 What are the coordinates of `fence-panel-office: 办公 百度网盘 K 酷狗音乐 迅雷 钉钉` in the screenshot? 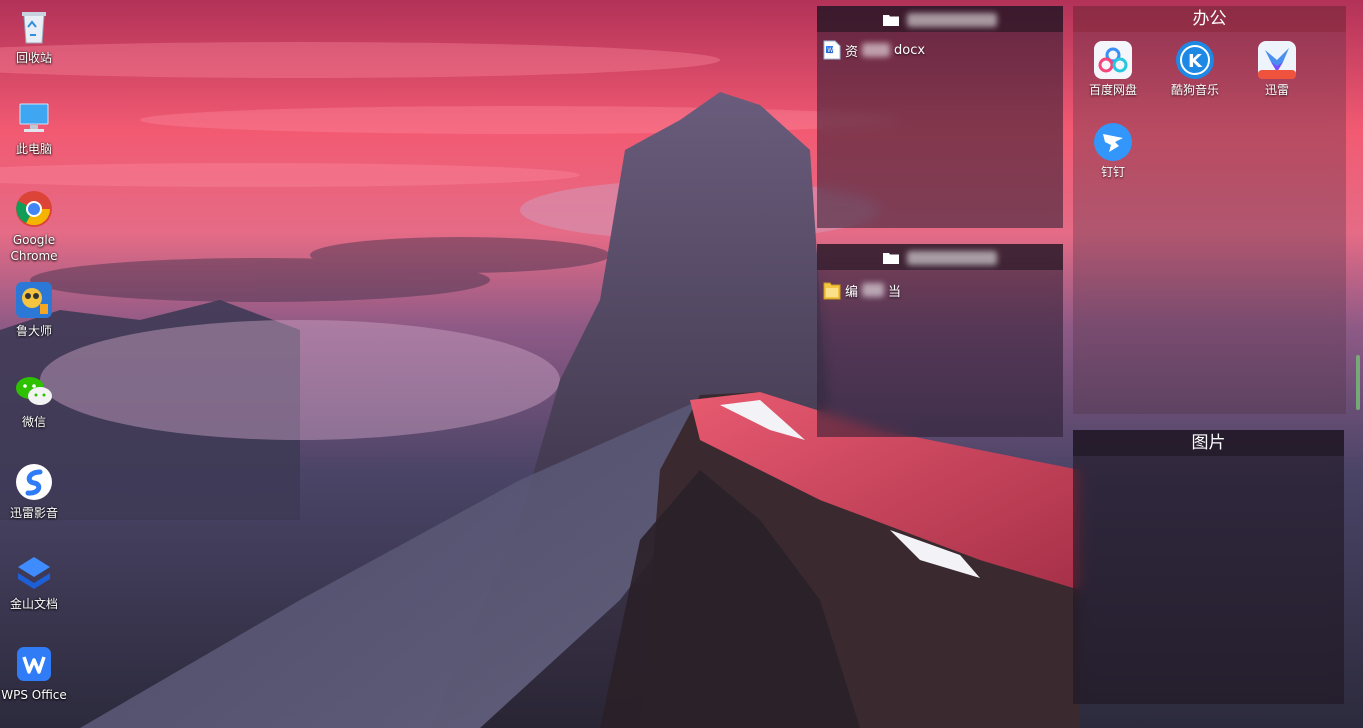 It's located at (1209, 210).